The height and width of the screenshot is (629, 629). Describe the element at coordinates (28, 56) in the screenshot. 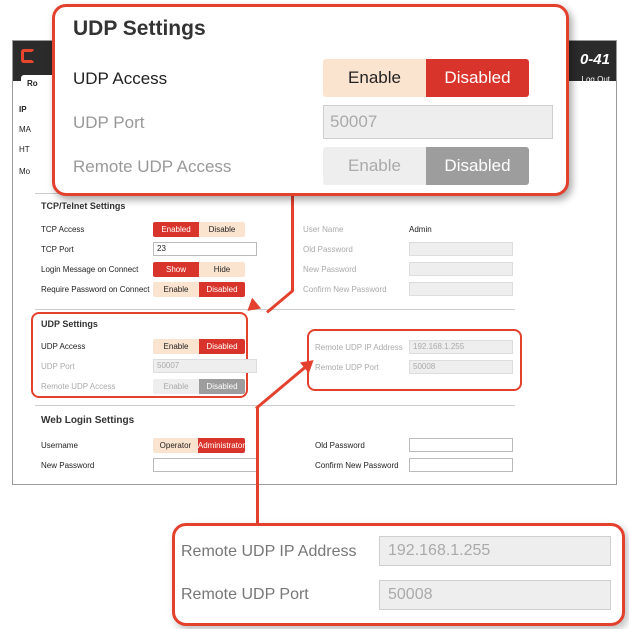

I see `logo-icon` at that location.